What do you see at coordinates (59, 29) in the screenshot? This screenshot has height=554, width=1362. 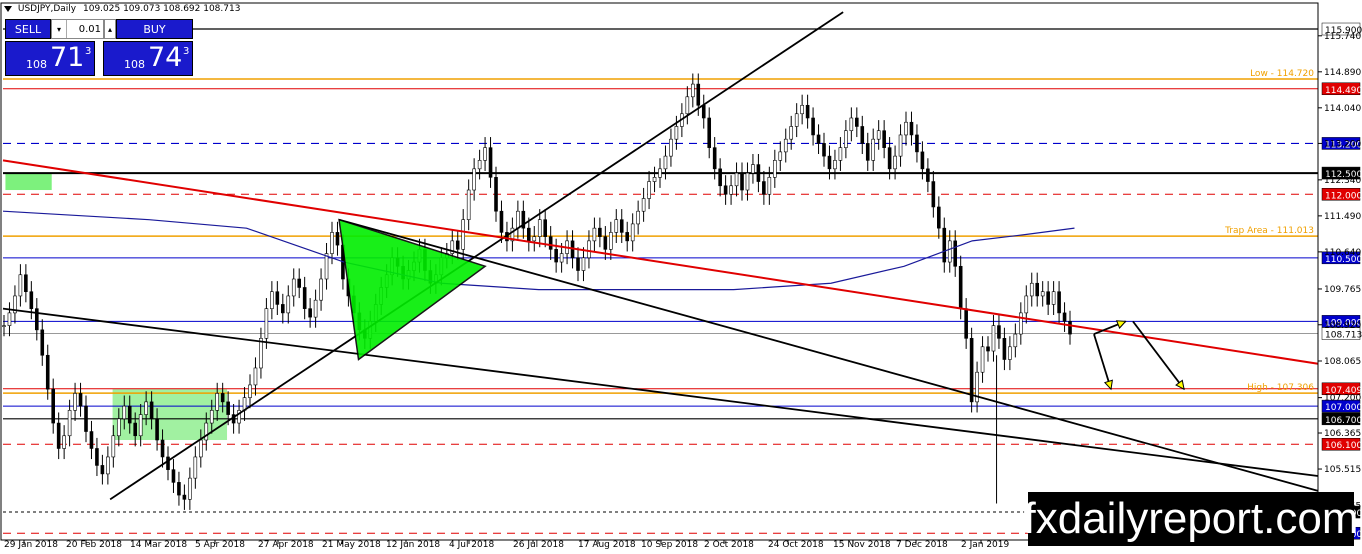 I see `lot-decrease-icon: ▾` at bounding box center [59, 29].